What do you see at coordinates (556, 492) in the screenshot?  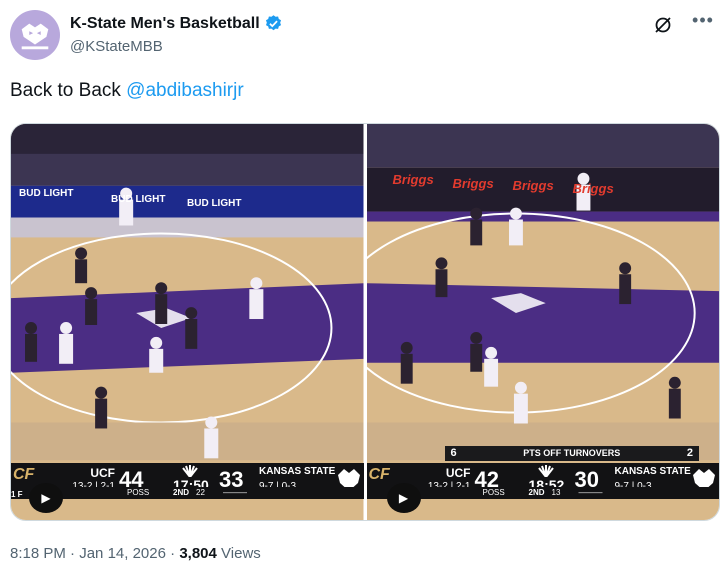 I see `shot-clock: 13` at bounding box center [556, 492].